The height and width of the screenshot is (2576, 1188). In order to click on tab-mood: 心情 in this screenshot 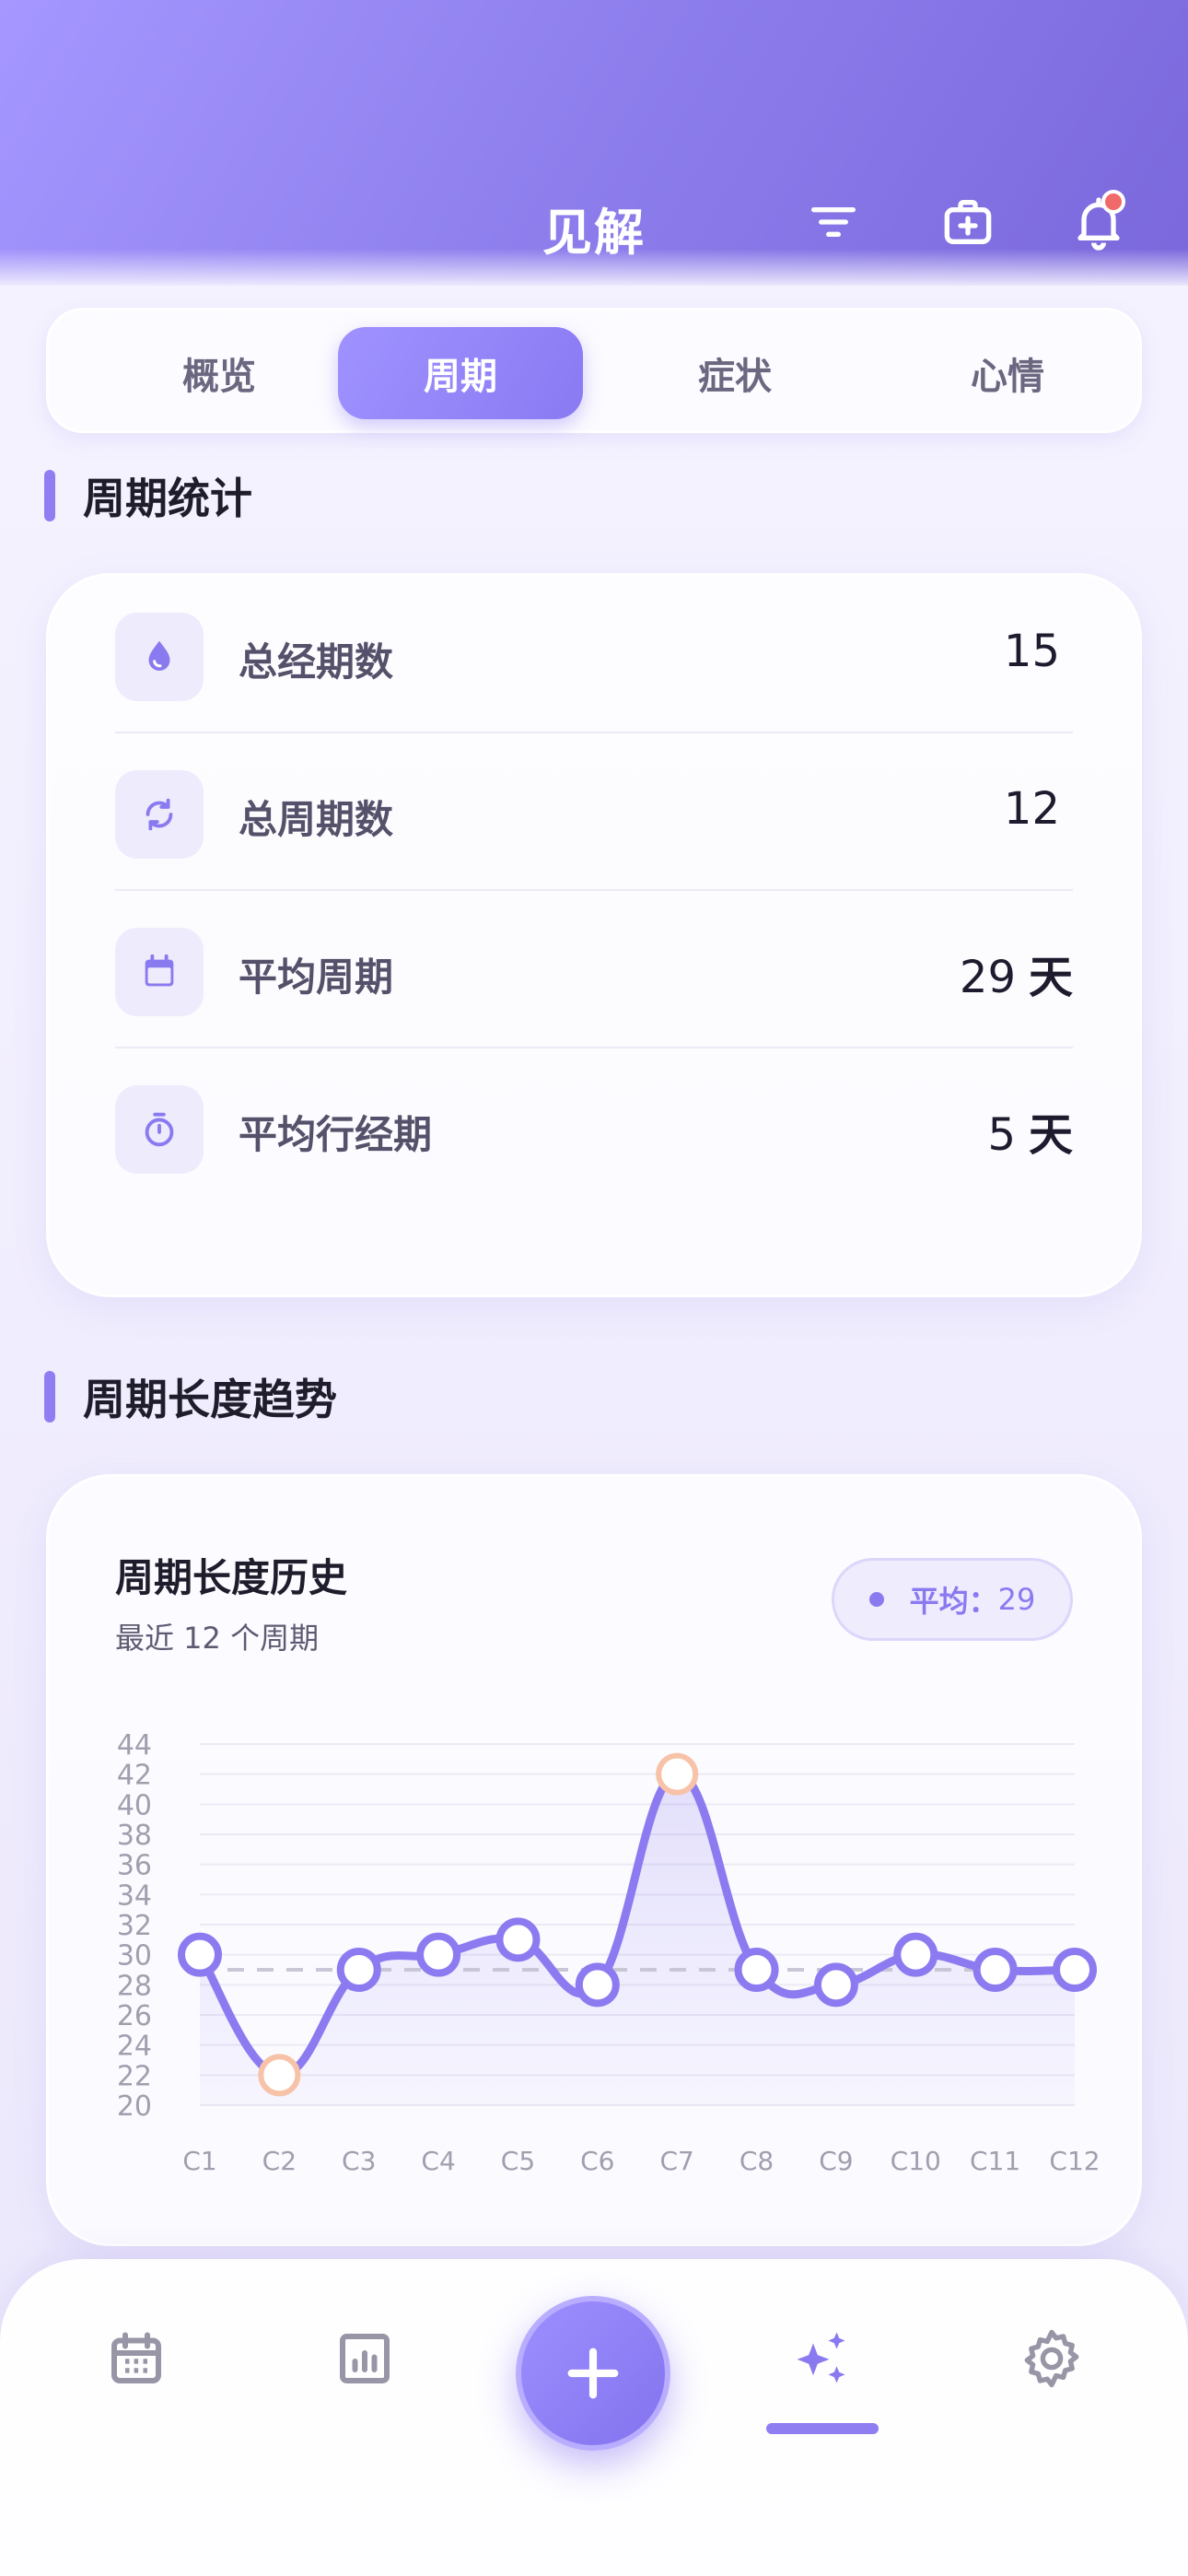, I will do `click(1007, 373)`.